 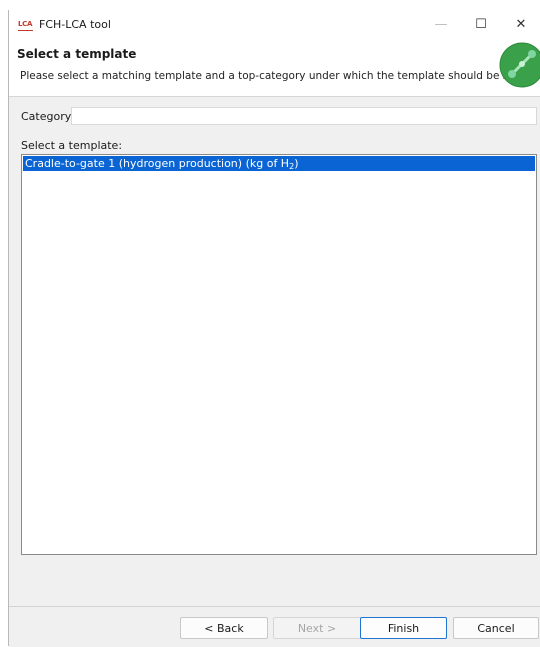 I want to click on minimize-icon: —, so click(x=441, y=24).